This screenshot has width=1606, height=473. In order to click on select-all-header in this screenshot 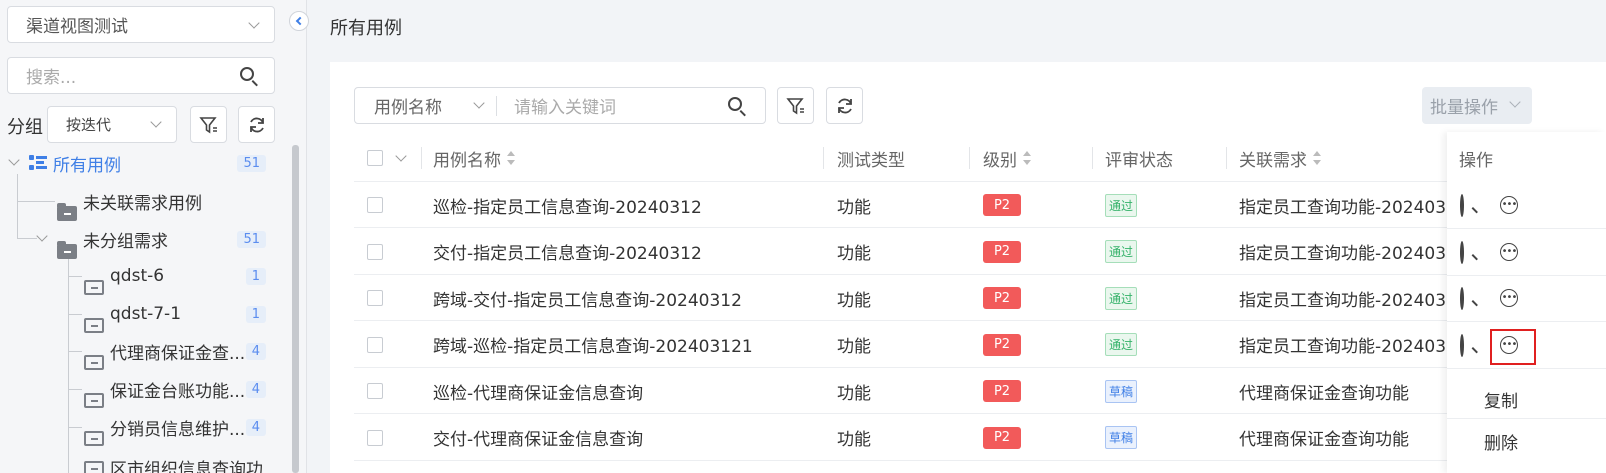, I will do `click(387, 158)`.